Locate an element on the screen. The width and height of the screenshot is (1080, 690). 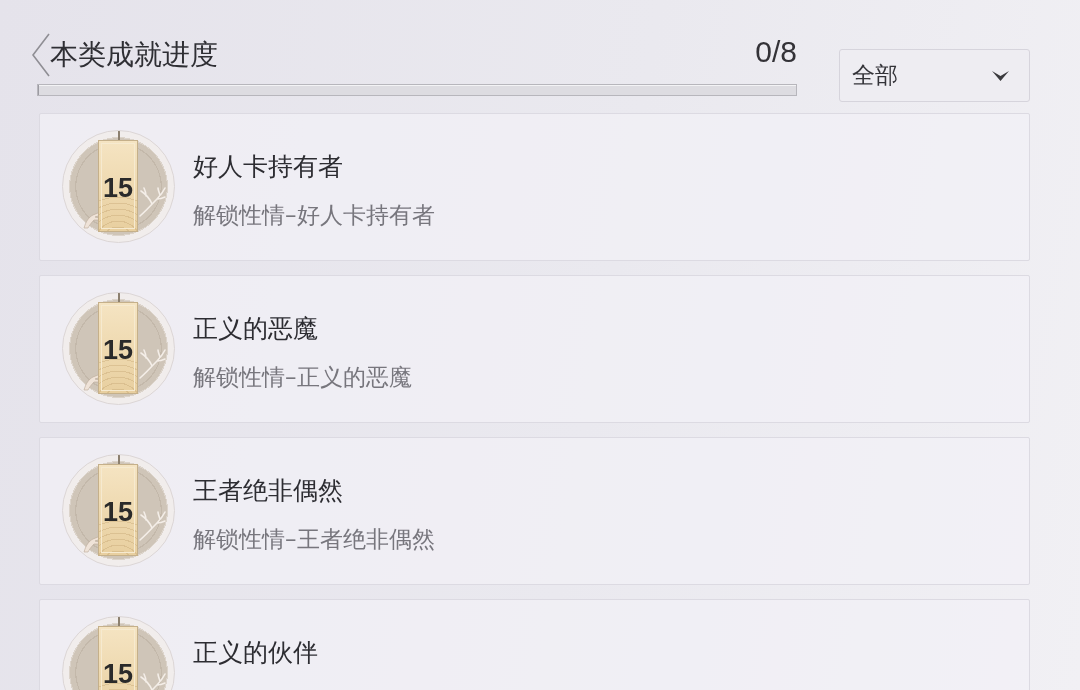
filter-dropdown: 全部 is located at coordinates (934, 75).